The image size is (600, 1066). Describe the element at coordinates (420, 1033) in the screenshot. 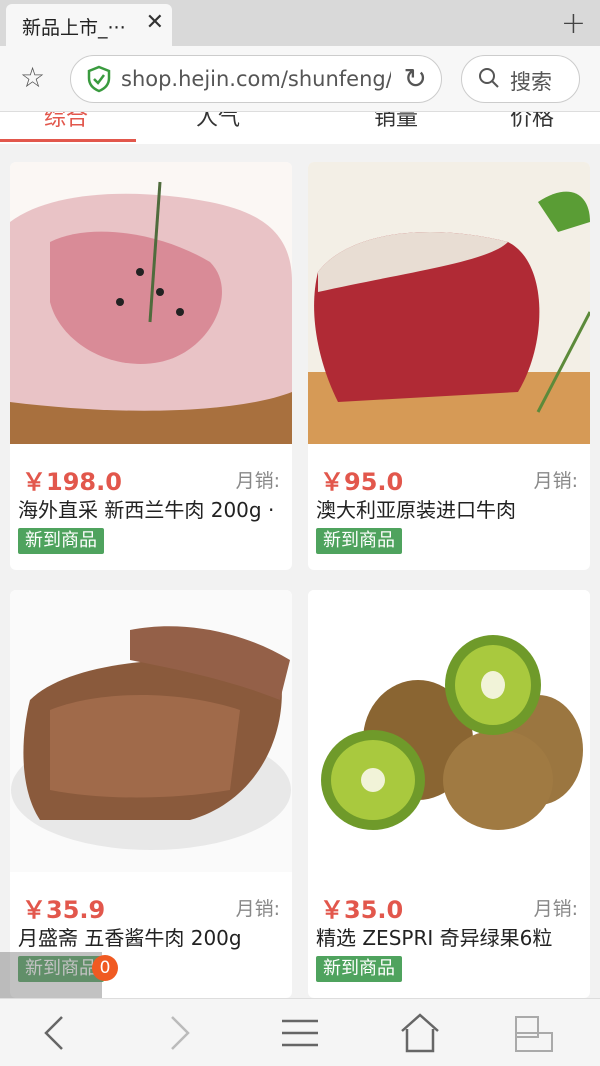

I see `home-icon` at that location.